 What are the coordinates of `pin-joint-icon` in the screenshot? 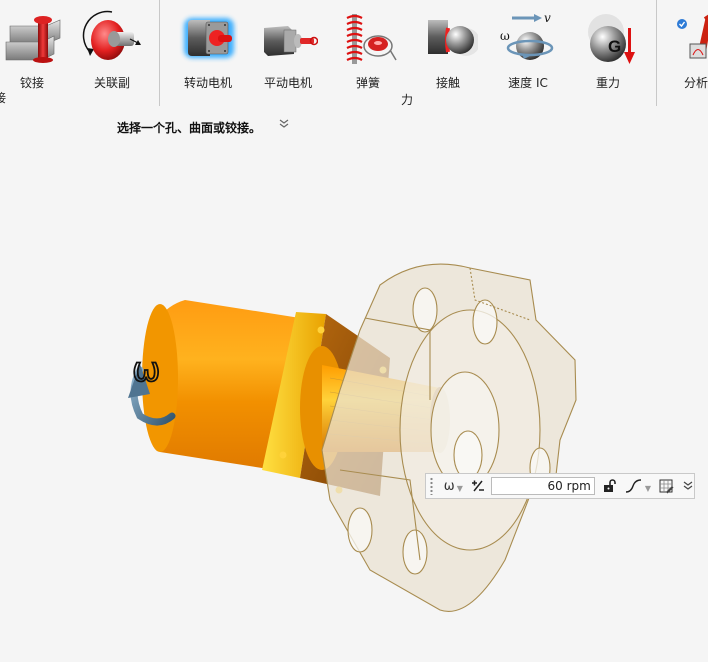 It's located at (33, 39).